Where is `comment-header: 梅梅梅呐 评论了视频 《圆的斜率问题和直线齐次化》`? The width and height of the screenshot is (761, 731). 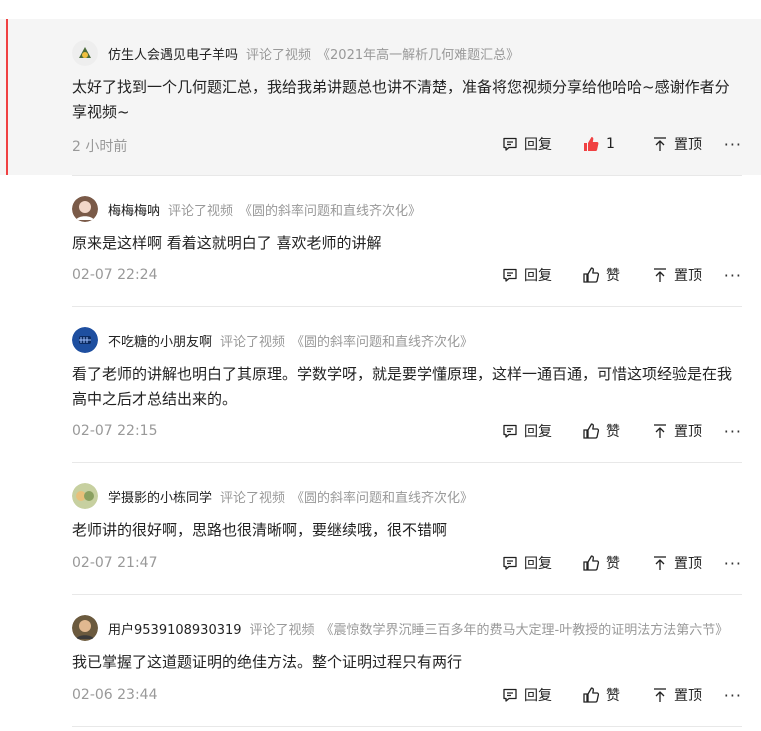
comment-header: 梅梅梅呐 评论了视频 《圆的斜率问题和直线齐次化》 is located at coordinates (246, 209).